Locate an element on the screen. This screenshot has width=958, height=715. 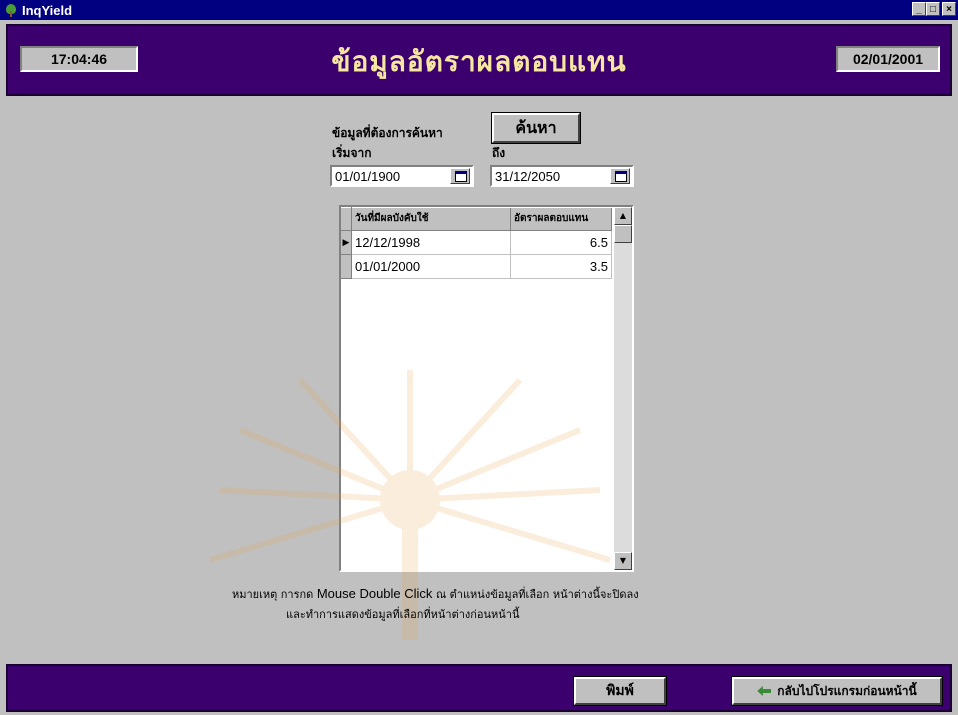
window-controls: _ □ × is located at coordinates (934, 9).